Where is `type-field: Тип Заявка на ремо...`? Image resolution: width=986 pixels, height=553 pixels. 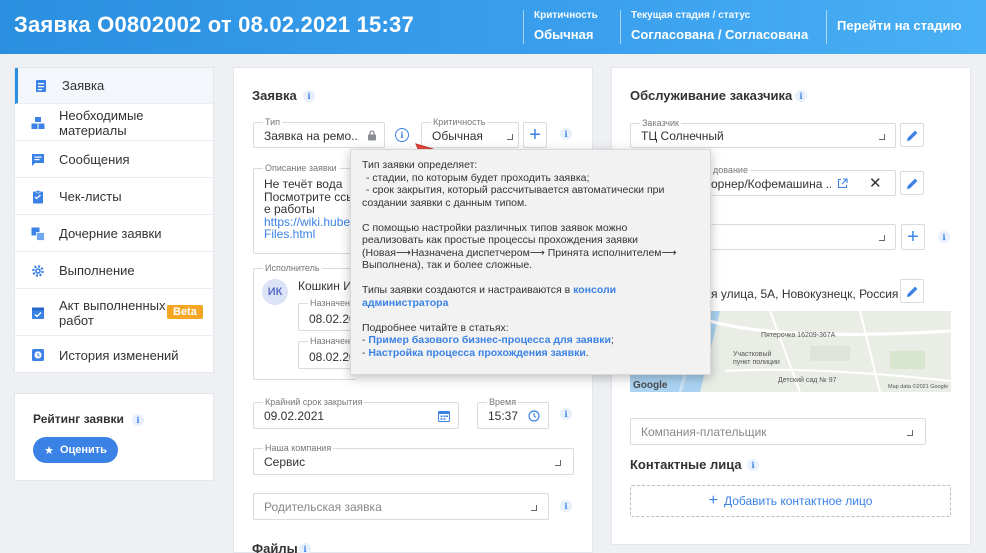
type-field: Тип Заявка на ремо... is located at coordinates (319, 132).